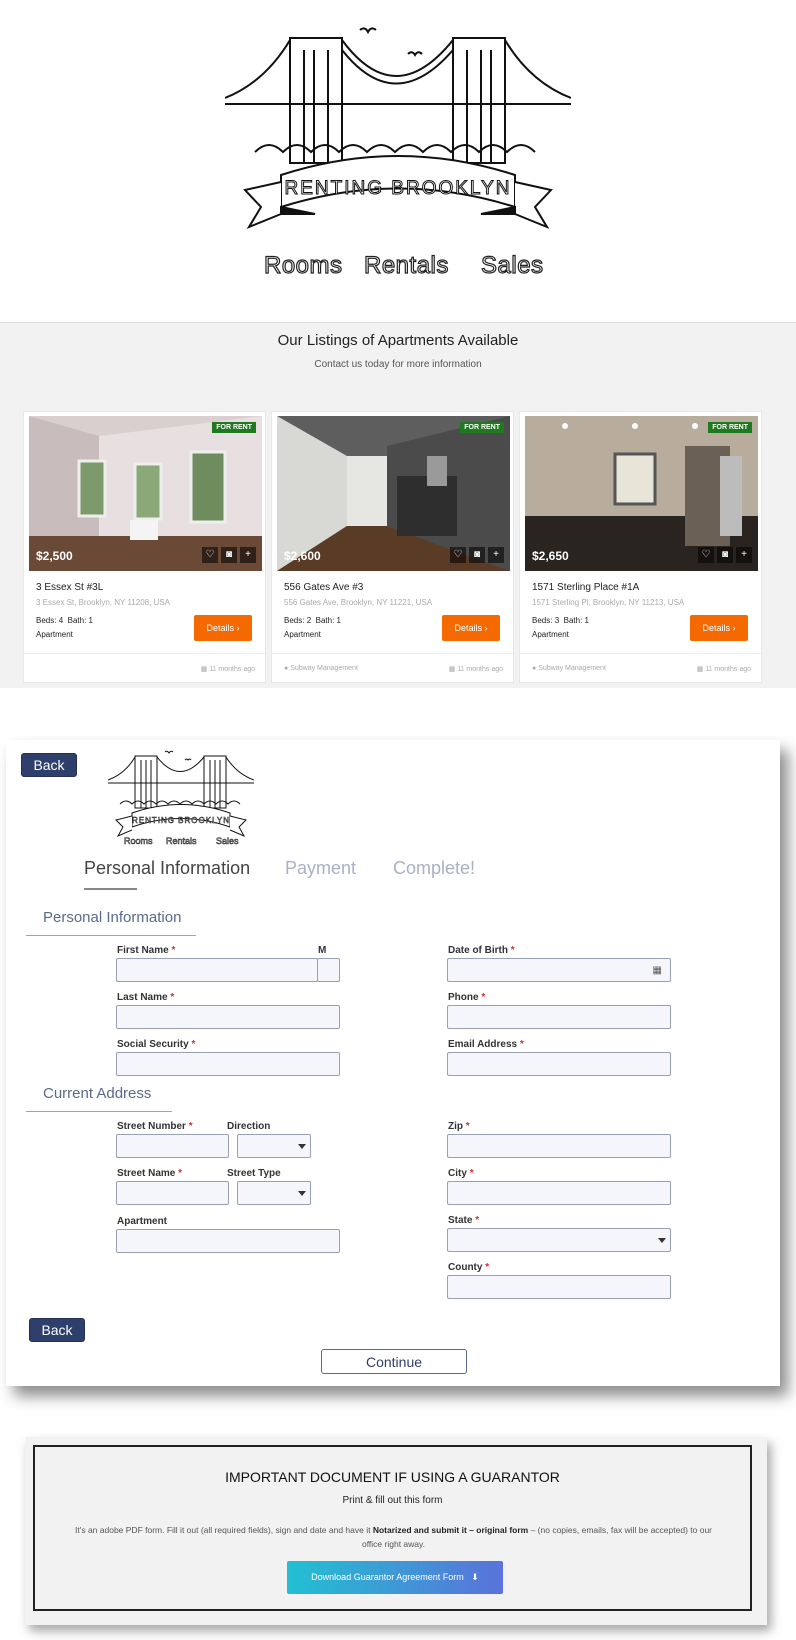  What do you see at coordinates (559, 1017) in the screenshot?
I see `phone-input` at bounding box center [559, 1017].